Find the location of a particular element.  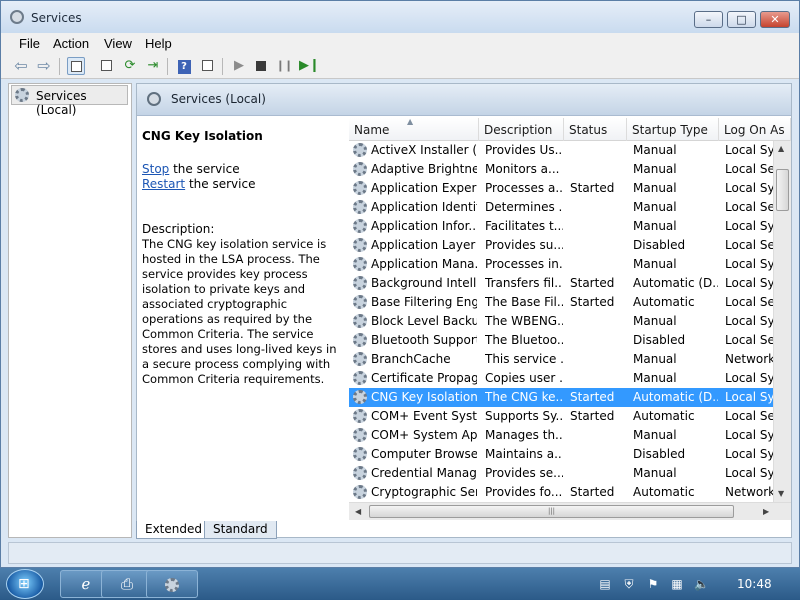

cell-startup: Manual is located at coordinates (655, 226).